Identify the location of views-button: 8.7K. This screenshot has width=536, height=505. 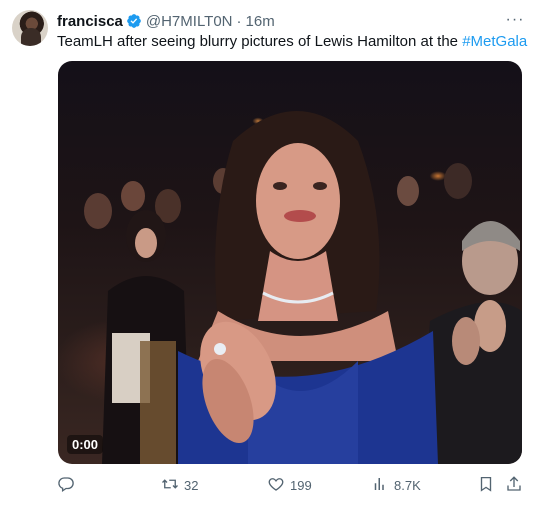
(396, 485).